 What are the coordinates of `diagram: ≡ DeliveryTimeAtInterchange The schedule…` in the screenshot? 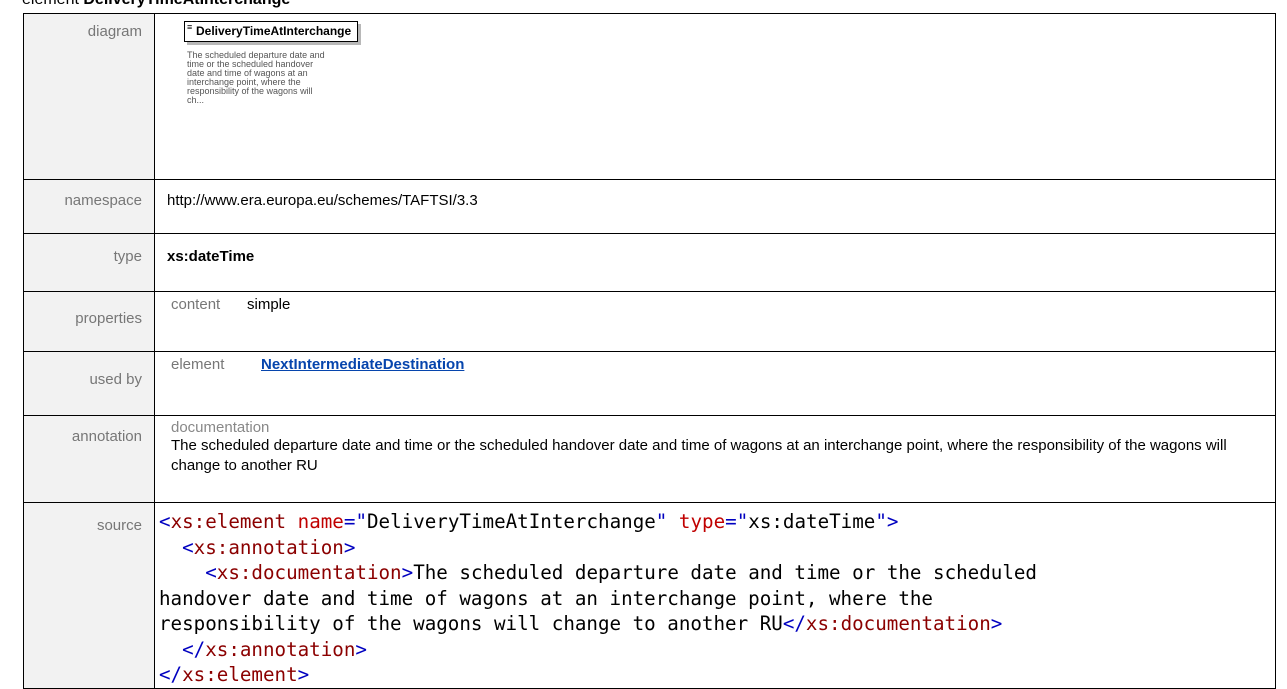 It's located at (721, 59).